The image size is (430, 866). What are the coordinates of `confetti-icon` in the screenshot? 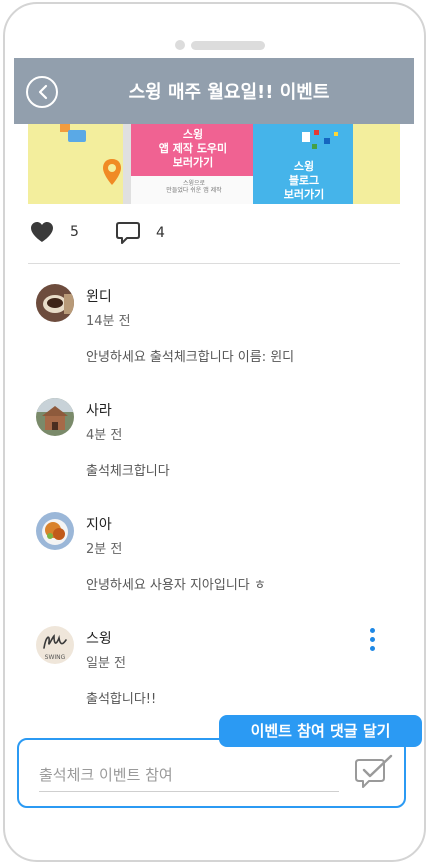 It's located at (320, 139).